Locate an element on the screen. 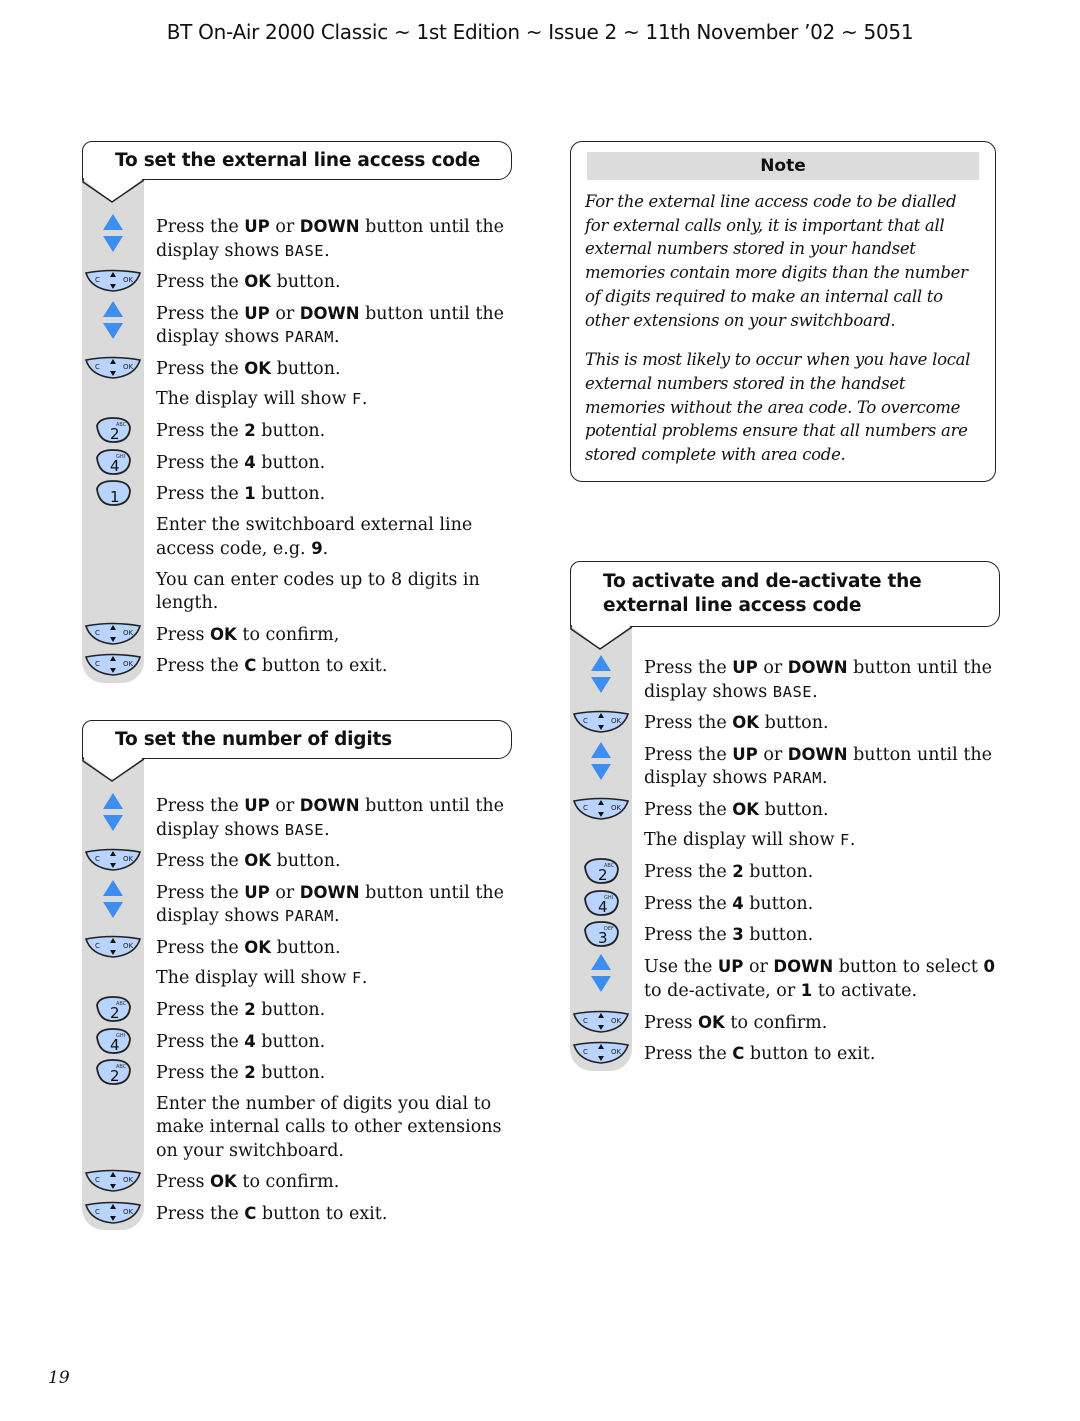 This screenshot has height=1421, width=1080. bold-term: 2 is located at coordinates (738, 871).